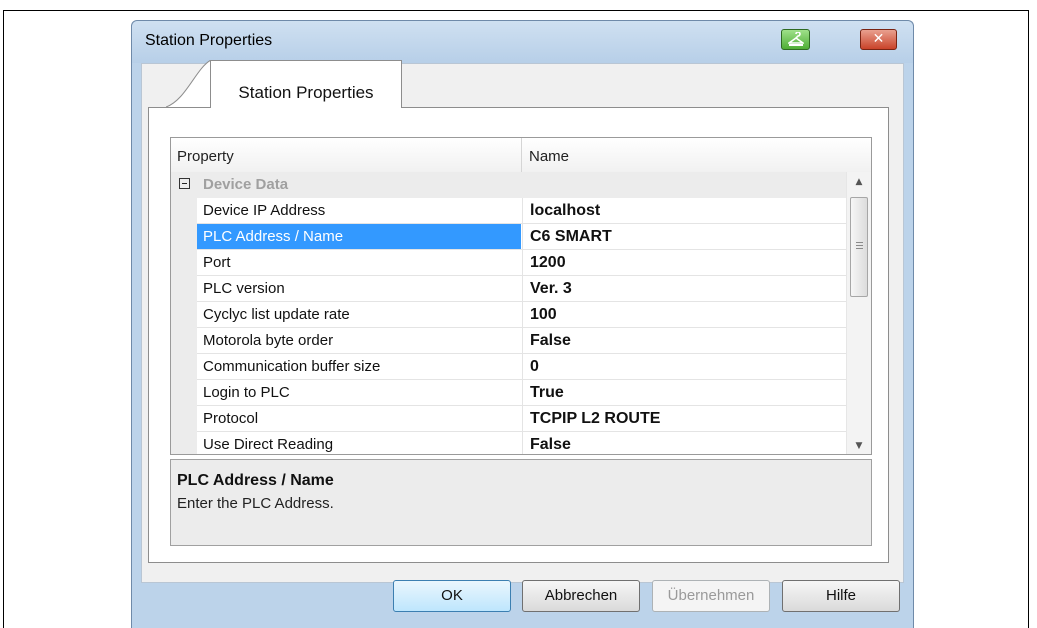 The height and width of the screenshot is (628, 1037). I want to click on property-name: Cyclyc list update rate, so click(276, 314).